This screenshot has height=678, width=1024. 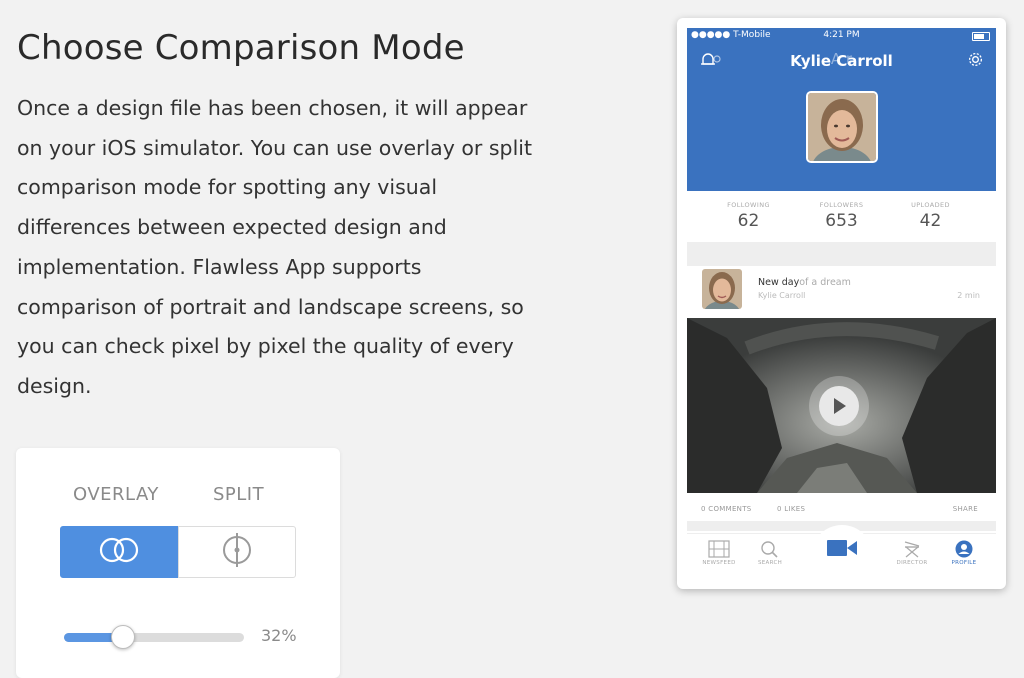 I want to click on status-time: 4:21 PM, so click(x=841, y=35).